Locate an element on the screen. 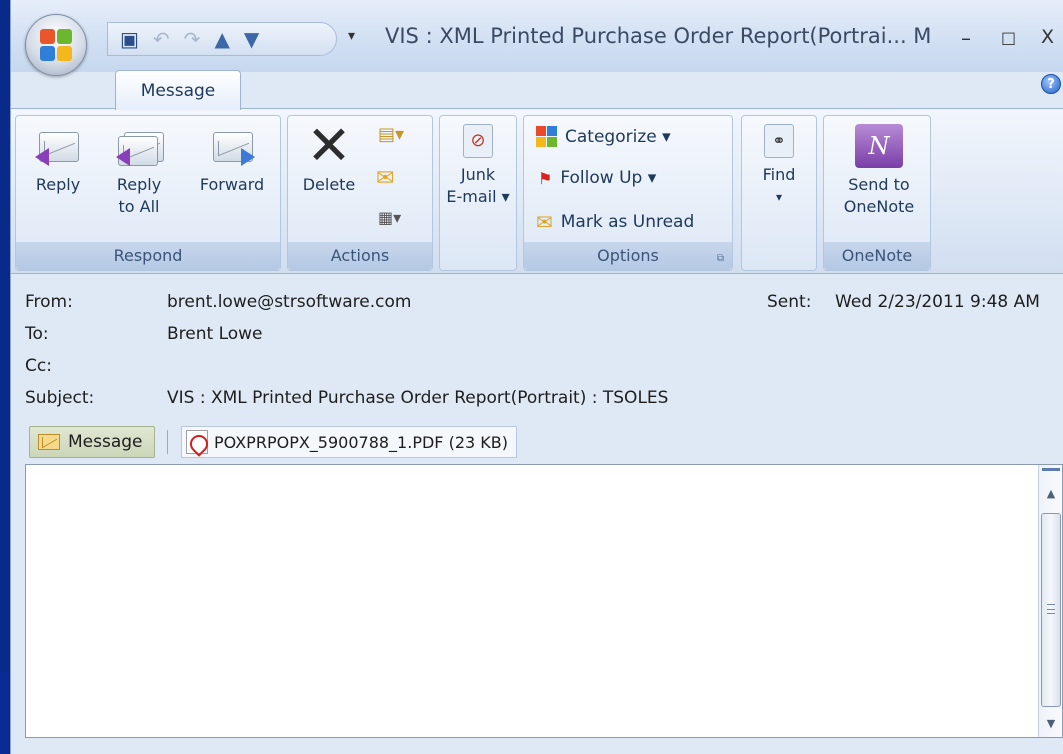 This screenshot has height=754, width=1063. delete-icon: ✕ is located at coordinates (329, 145).